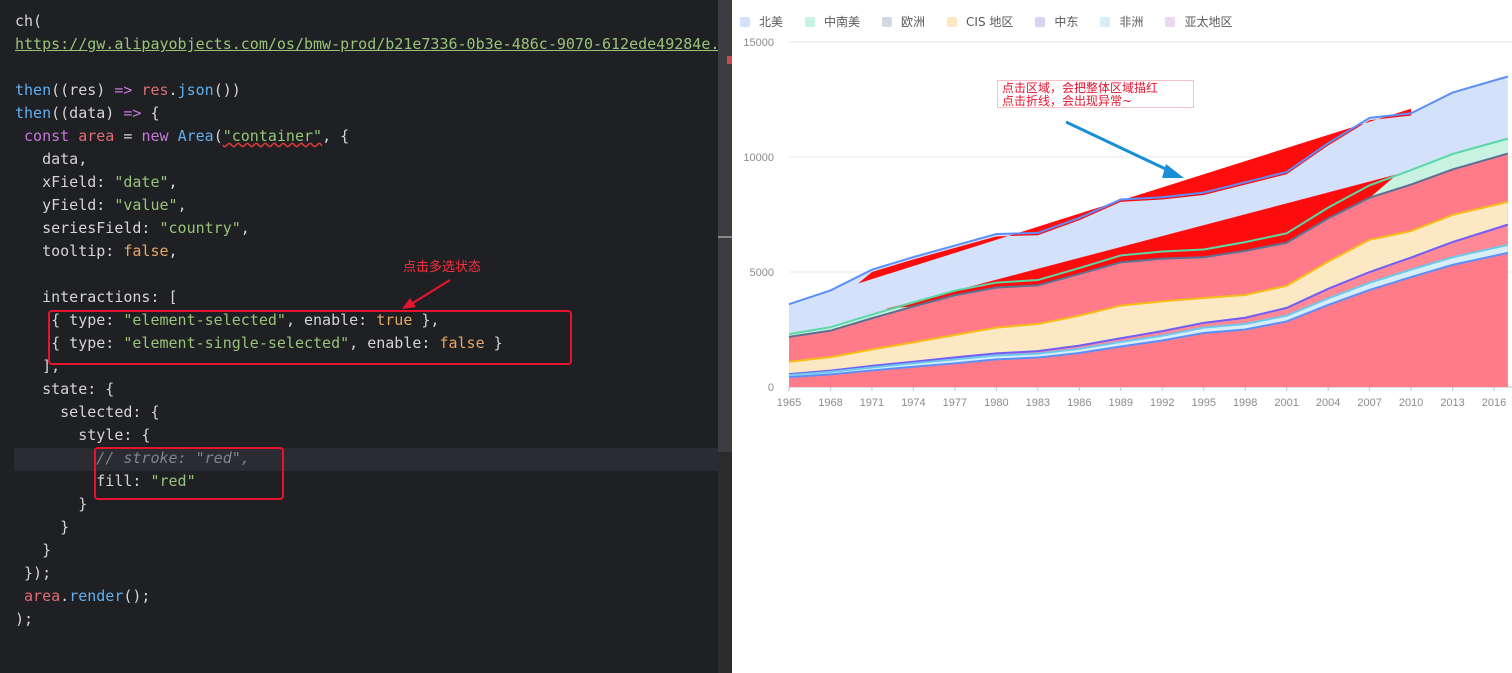 Image resolution: width=1512 pixels, height=673 pixels. I want to click on style-highlight-box, so click(189, 473).